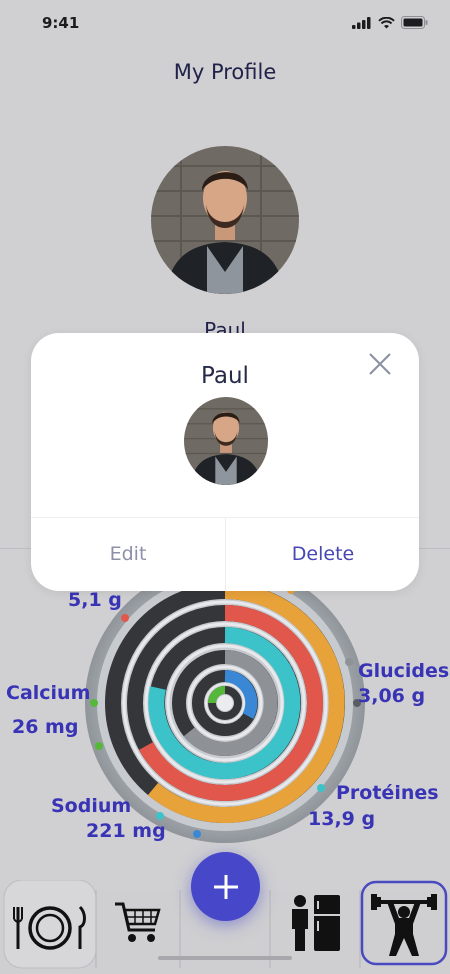  I want to click on fridge-person-icon, so click(316, 923).